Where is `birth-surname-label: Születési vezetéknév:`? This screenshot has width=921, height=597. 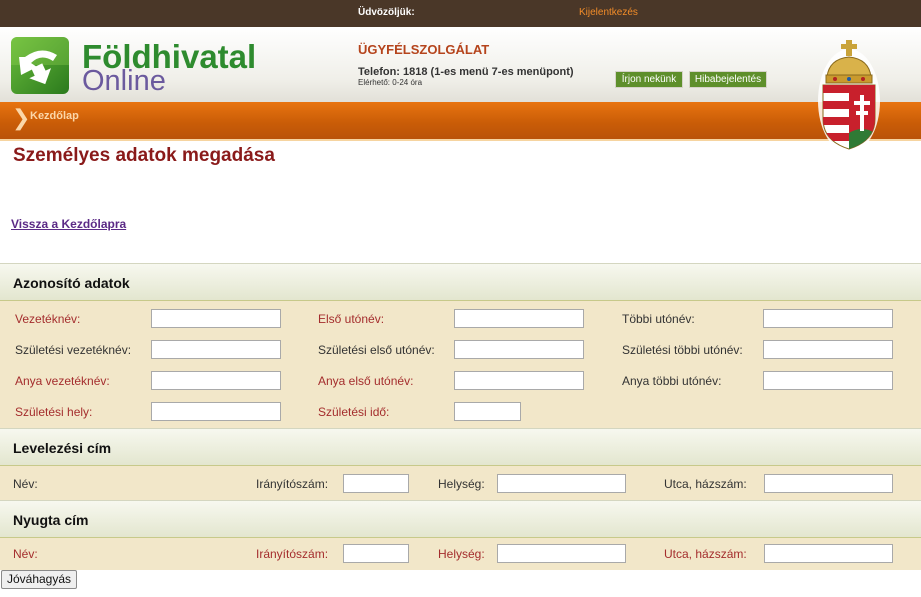
birth-surname-label: Születési vezetéknév: is located at coordinates (73, 350).